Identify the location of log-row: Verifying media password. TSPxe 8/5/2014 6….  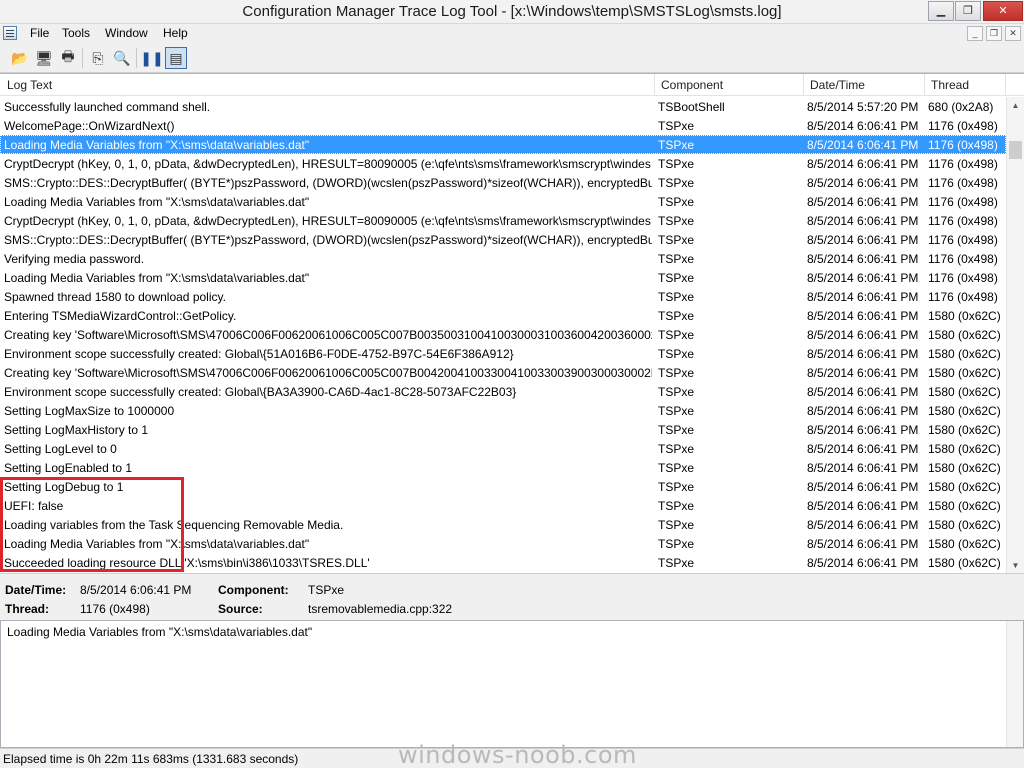
(503, 258).